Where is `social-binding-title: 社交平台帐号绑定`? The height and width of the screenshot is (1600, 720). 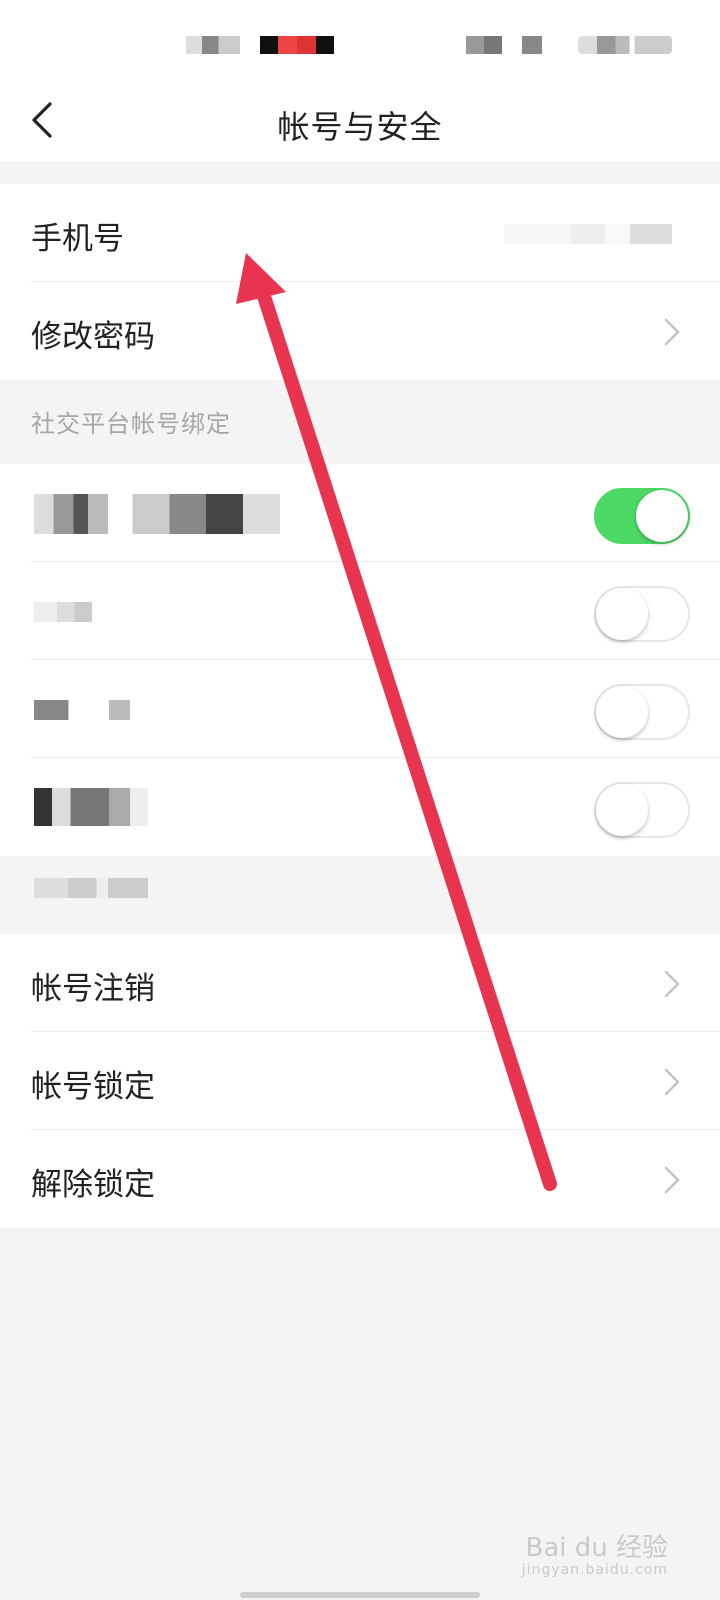
social-binding-title: 社交平台帐号绑定 is located at coordinates (131, 424).